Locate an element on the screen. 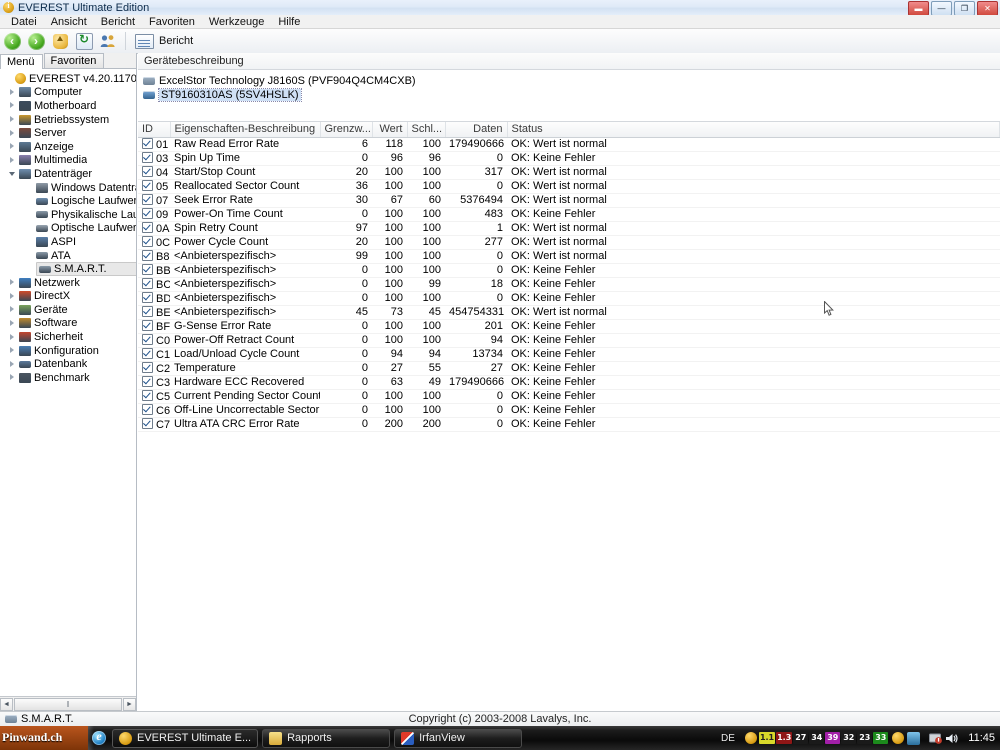  sidebar-item-datenbank: Datenbank is located at coordinates (68, 364).